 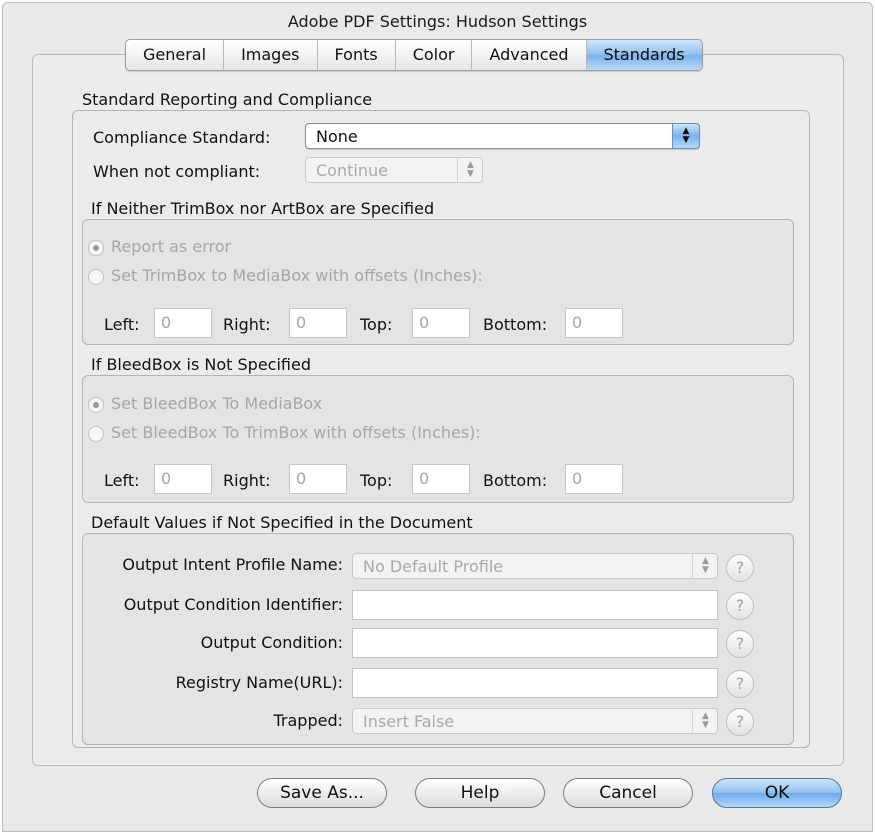 I want to click on tab-standards: Standards, so click(x=643, y=55).